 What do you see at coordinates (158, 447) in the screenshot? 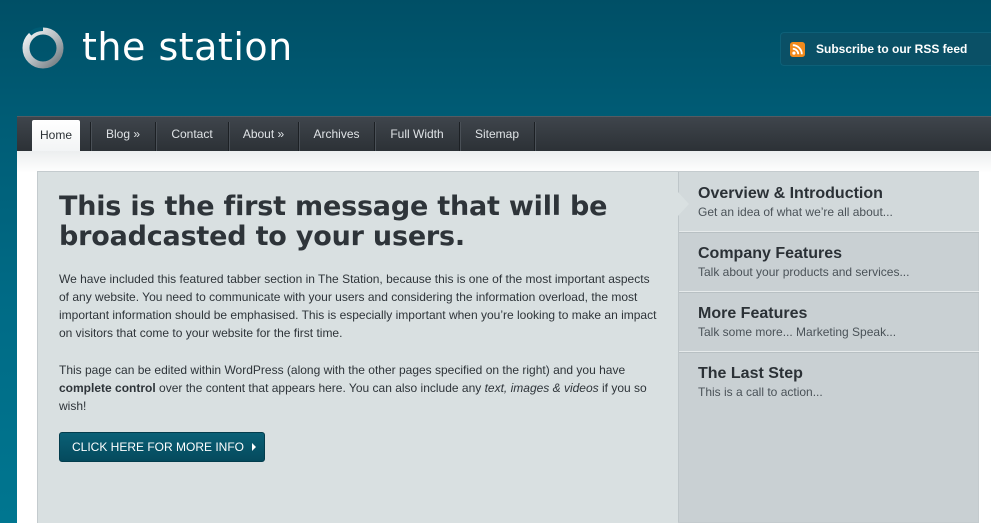
I see `more-info-label: CLICK HERE FOR MORE INFO` at bounding box center [158, 447].